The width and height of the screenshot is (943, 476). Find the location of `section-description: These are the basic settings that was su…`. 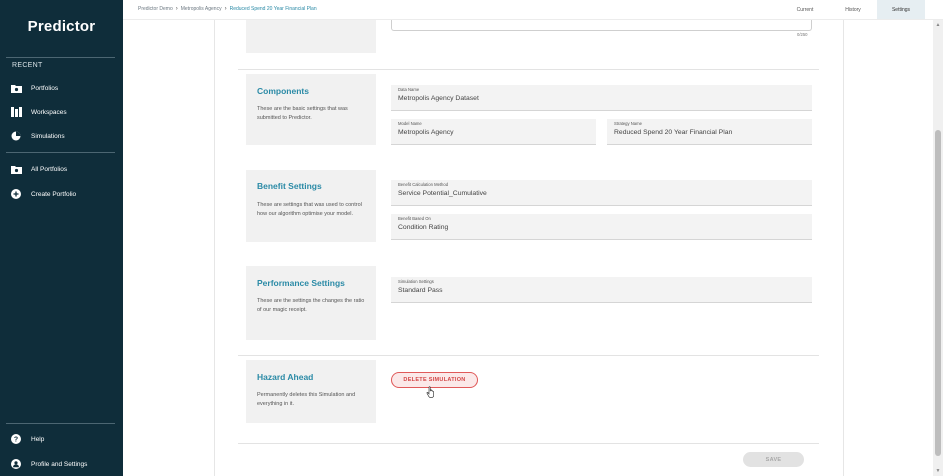

section-description: These are the basic settings that was su… is located at coordinates (302, 113).